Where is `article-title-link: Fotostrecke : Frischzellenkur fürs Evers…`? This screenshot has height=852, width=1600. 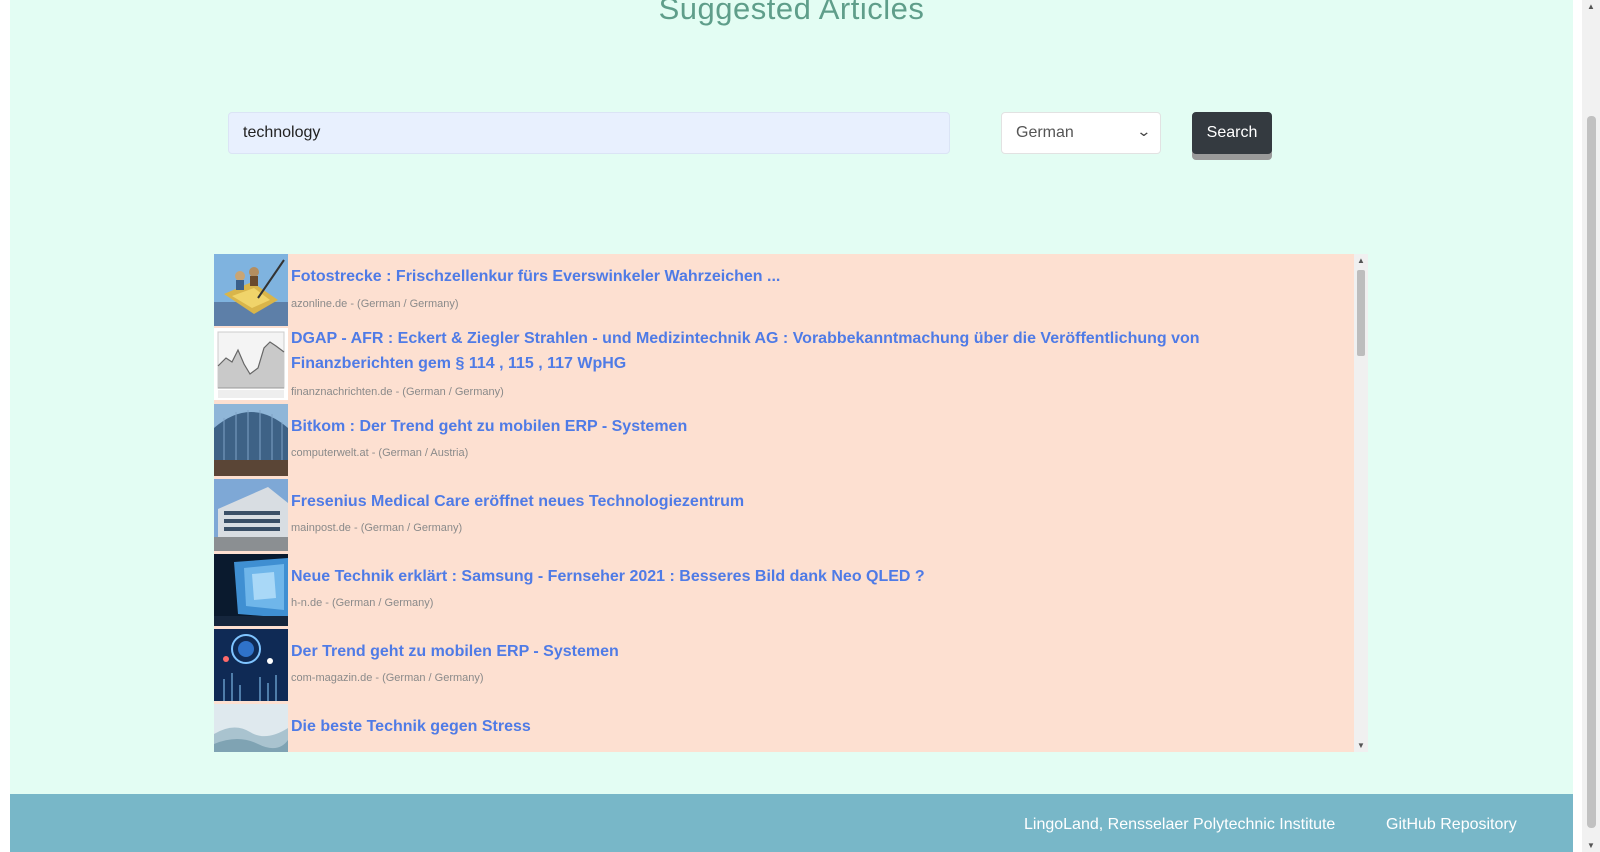
article-title-link: Fotostrecke : Frischzellenkur fürs Evers… is located at coordinates (771, 276).